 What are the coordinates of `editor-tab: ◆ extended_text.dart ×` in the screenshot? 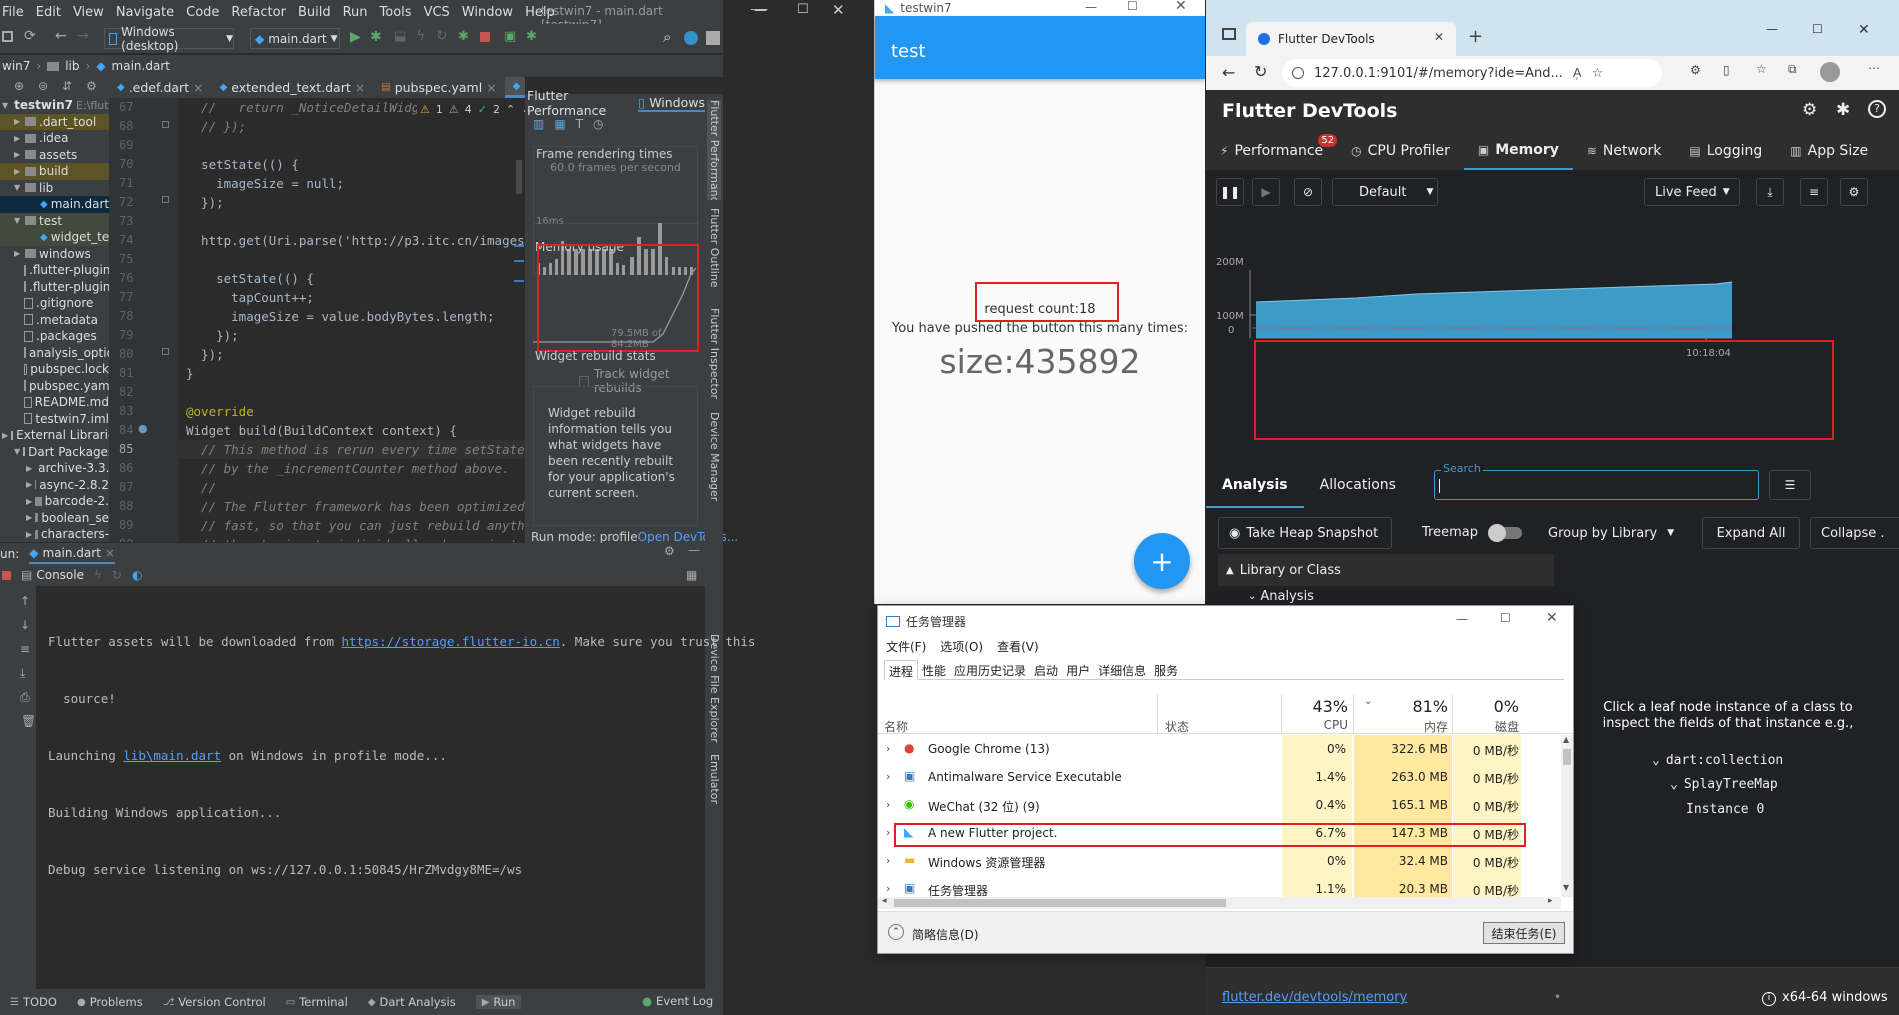 It's located at (293, 87).